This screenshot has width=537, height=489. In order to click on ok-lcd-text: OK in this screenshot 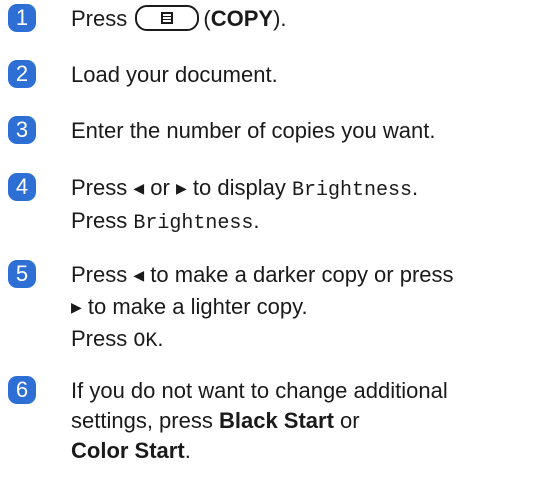, I will do `click(145, 341)`.